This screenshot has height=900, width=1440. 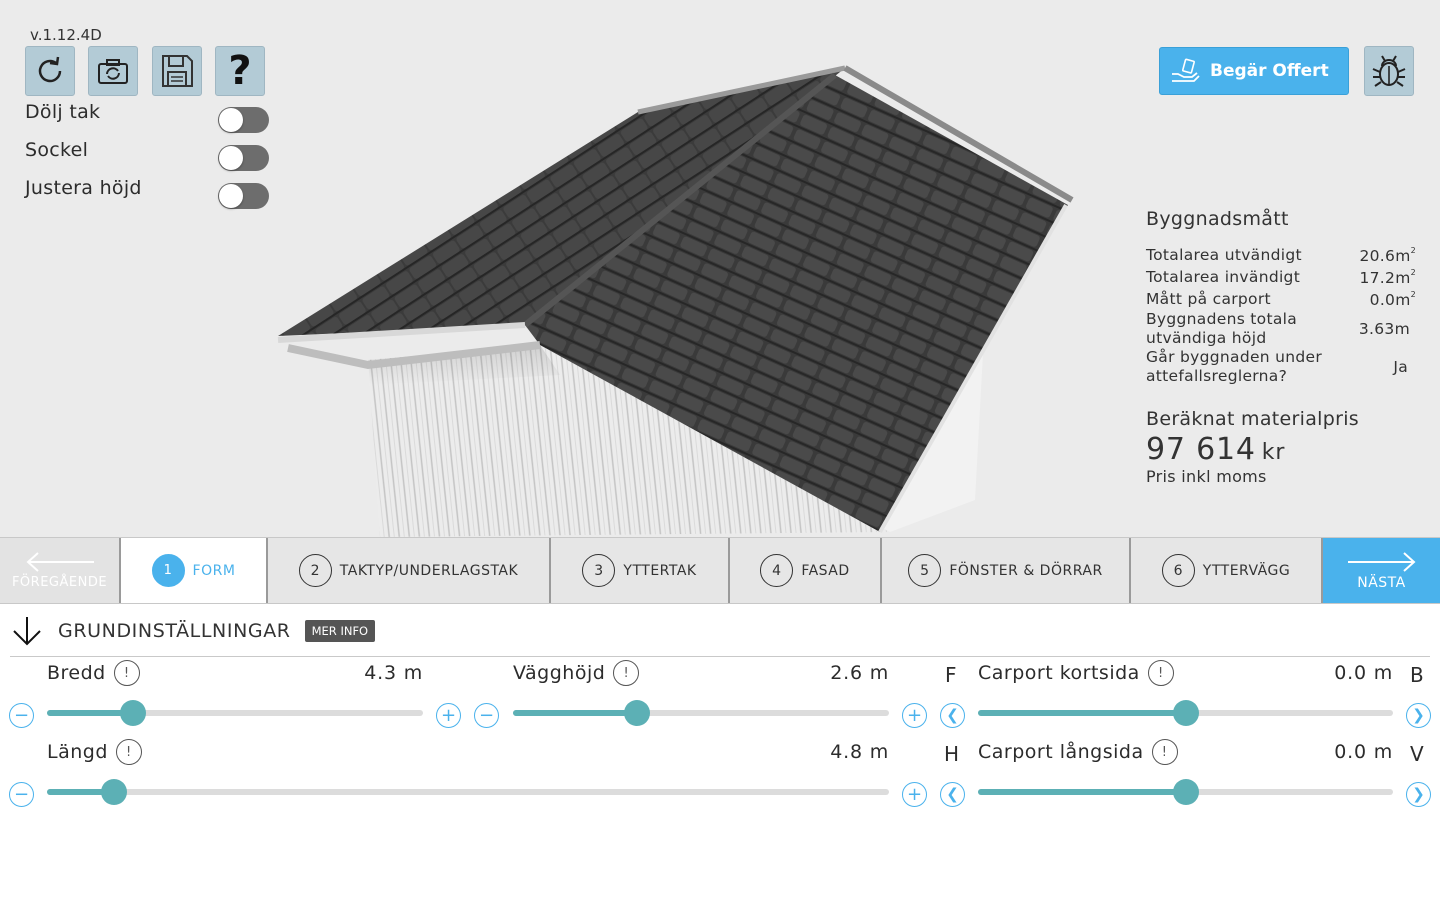 What do you see at coordinates (243, 196) in the screenshot?
I see `adjust-height-toggle` at bounding box center [243, 196].